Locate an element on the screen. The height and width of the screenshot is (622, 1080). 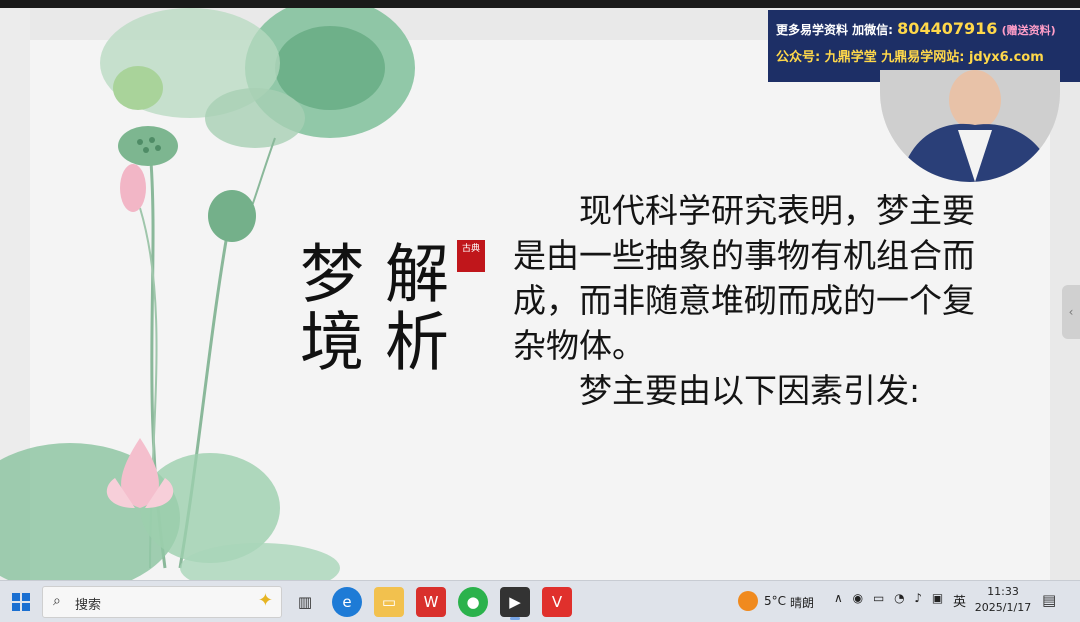
system-tray: ∧ ◉ ▭ ◔ ♪ ▣ is located at coordinates (891, 598).